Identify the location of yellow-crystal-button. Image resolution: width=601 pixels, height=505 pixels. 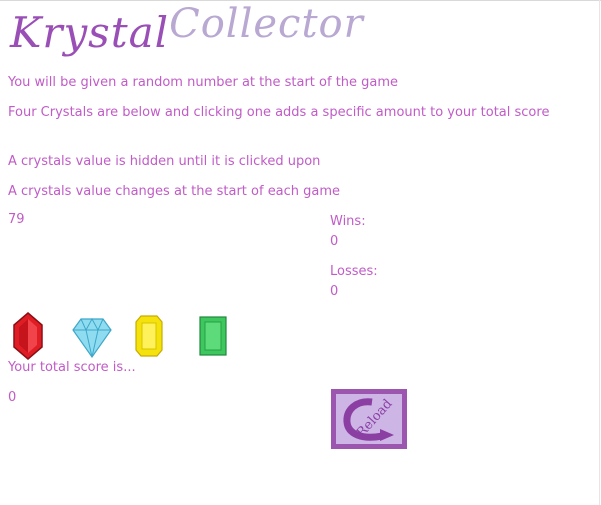
(158, 336).